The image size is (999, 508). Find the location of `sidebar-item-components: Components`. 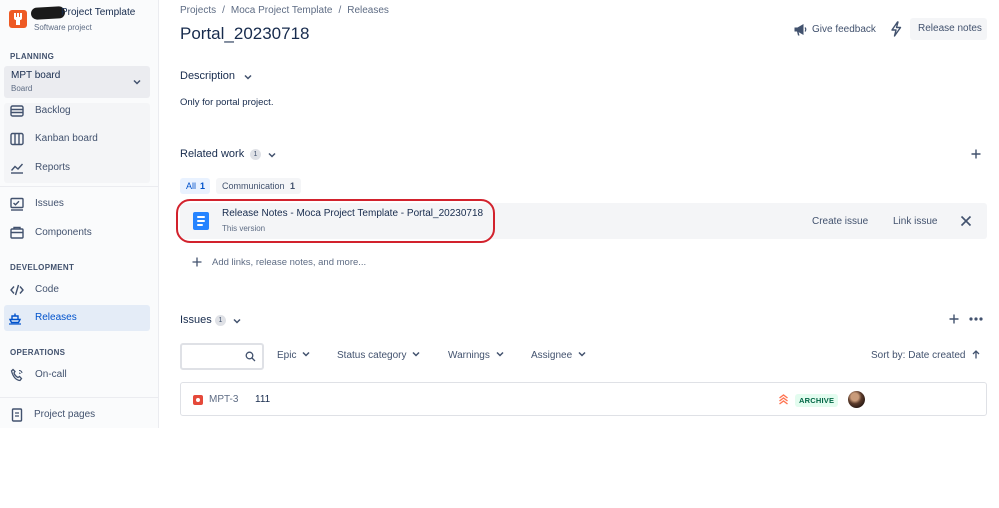

sidebar-item-components: Components is located at coordinates (77, 233).